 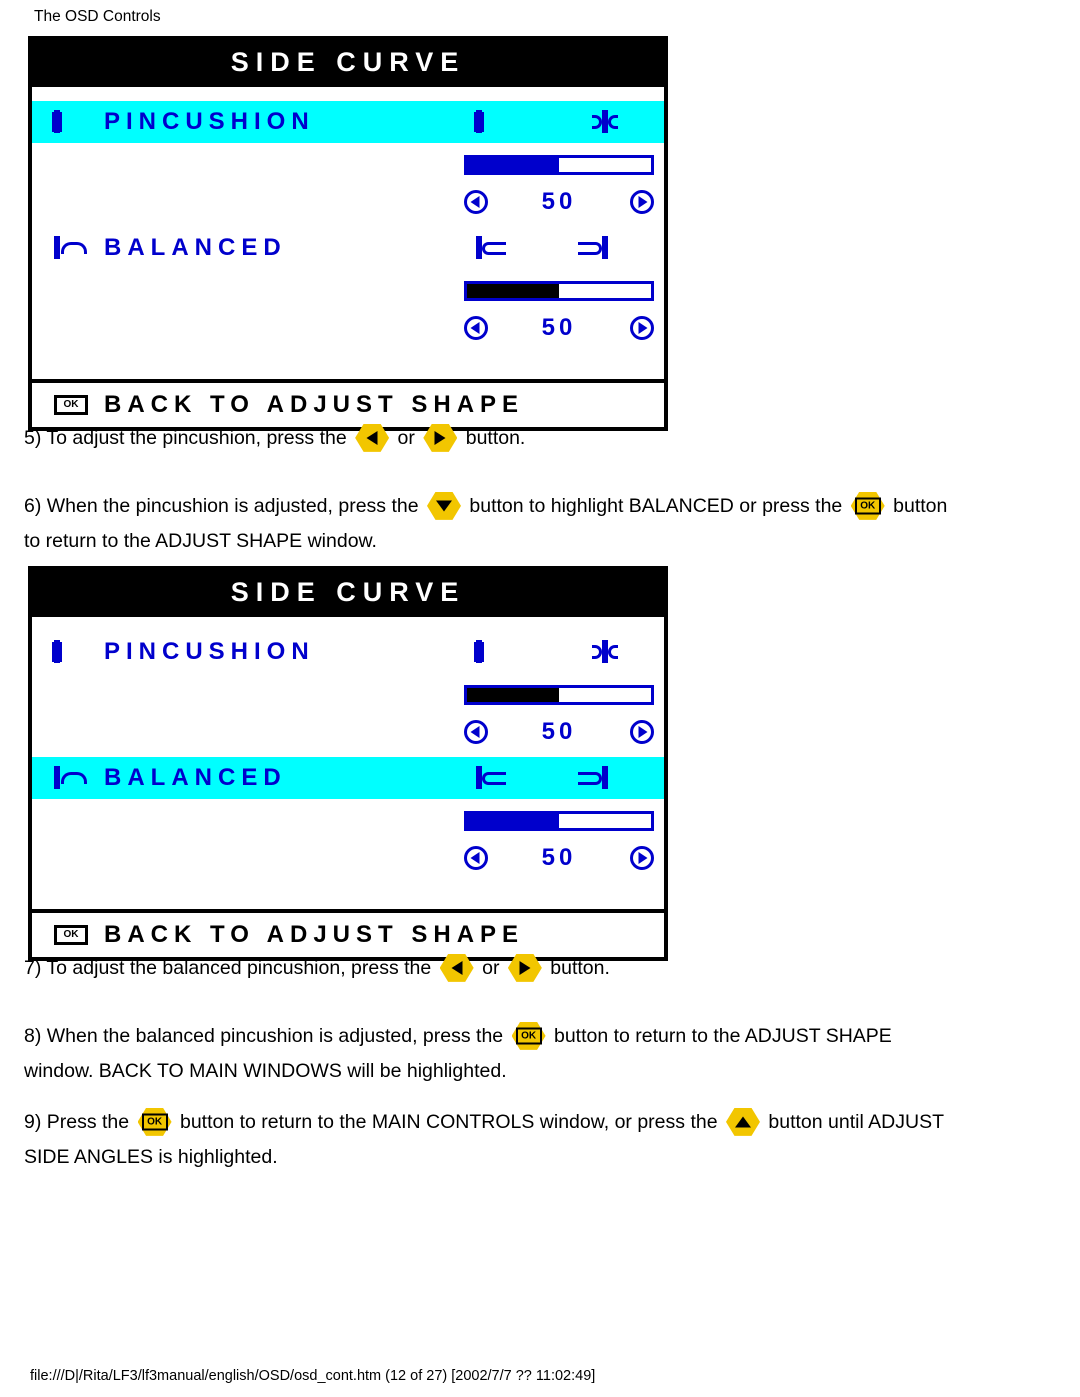 What do you see at coordinates (348, 122) in the screenshot?
I see `osd-row-pincushion-1: PINCUSHION` at bounding box center [348, 122].